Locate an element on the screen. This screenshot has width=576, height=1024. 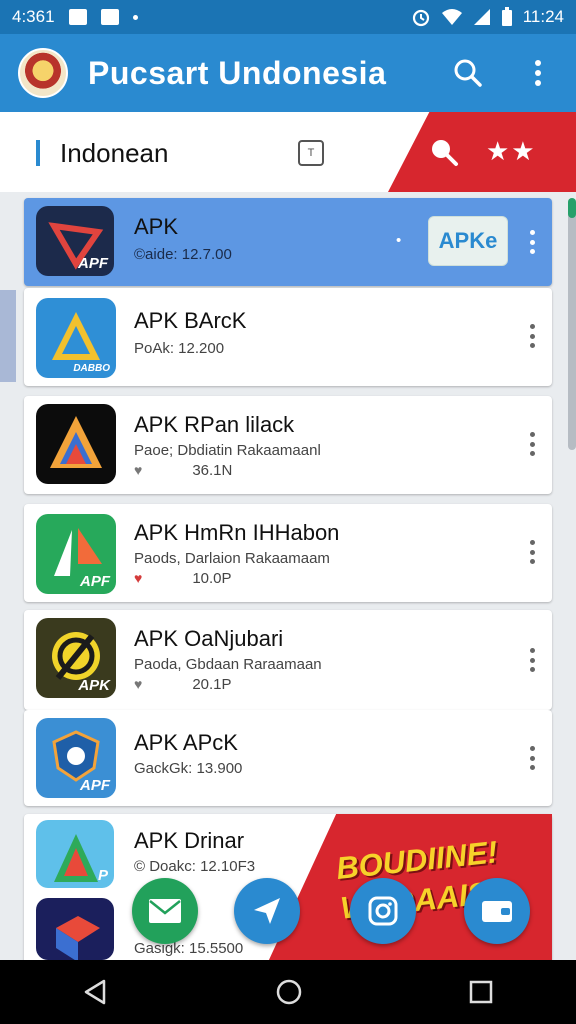
app-name: APK is located at coordinates (156, 226).